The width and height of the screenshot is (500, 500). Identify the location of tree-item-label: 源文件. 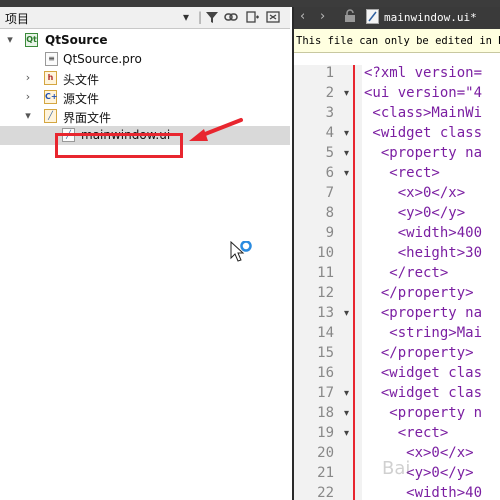
(81, 99).